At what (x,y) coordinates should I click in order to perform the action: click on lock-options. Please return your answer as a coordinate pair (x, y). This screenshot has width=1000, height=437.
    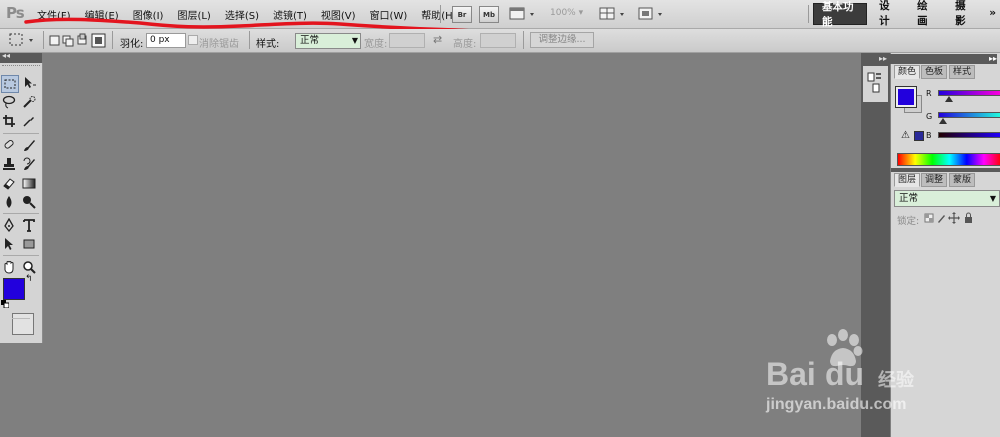
    Looking at the image, I should click on (959, 218).